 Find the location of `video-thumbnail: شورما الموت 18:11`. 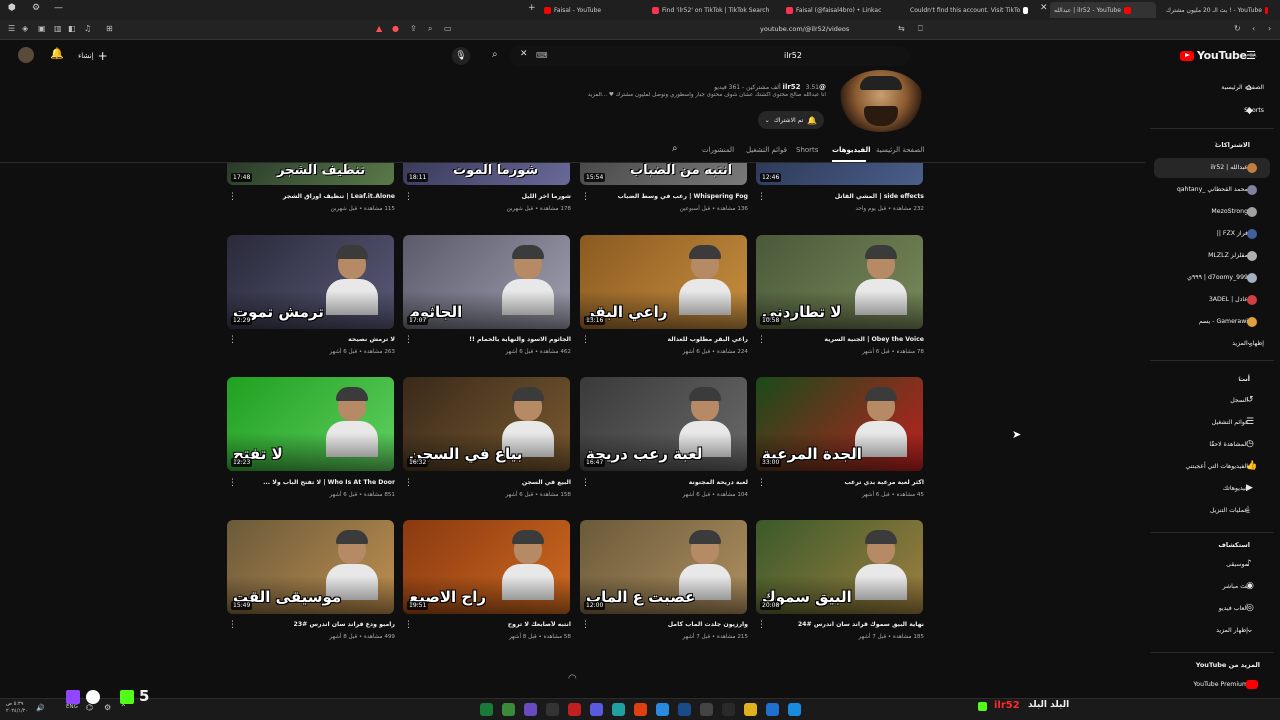

video-thumbnail: شورما الموت 18:11 is located at coordinates (486, 174).